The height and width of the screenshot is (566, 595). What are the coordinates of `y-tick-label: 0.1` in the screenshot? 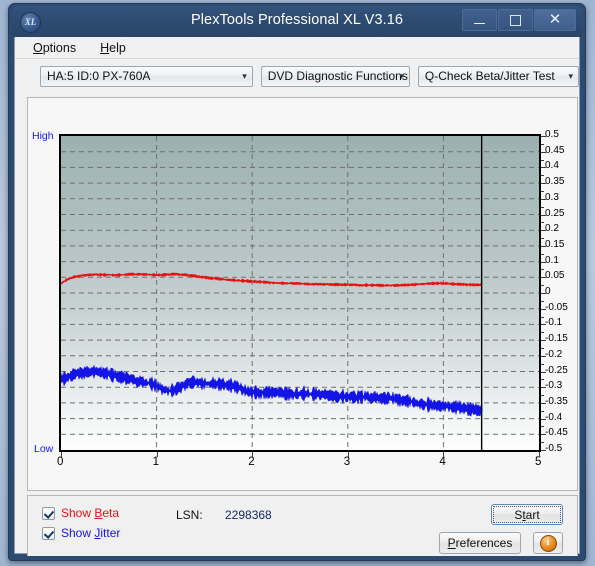 It's located at (552, 260).